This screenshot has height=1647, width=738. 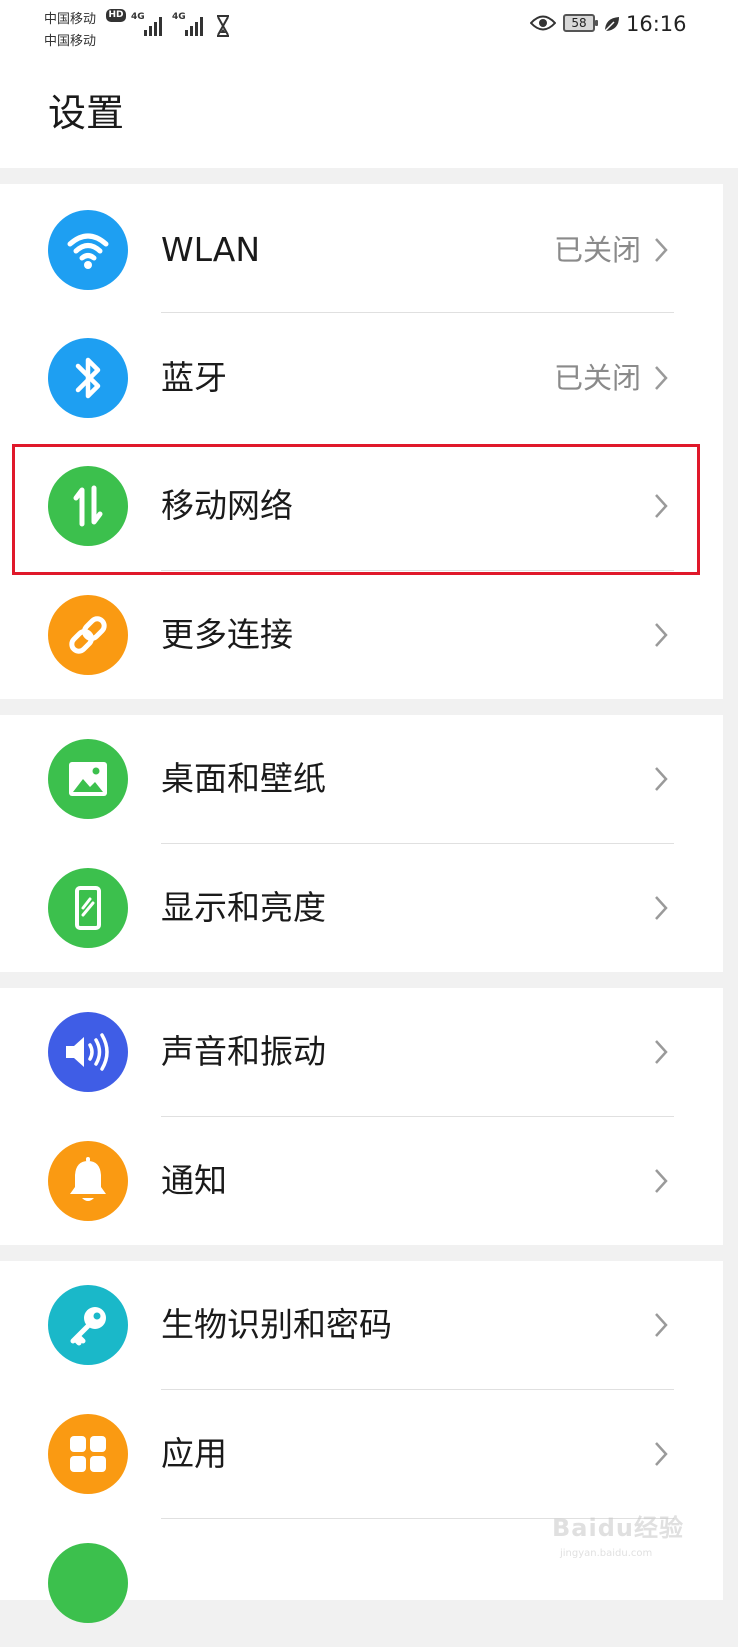 I want to click on wallpaper-icon, so click(x=88, y=779).